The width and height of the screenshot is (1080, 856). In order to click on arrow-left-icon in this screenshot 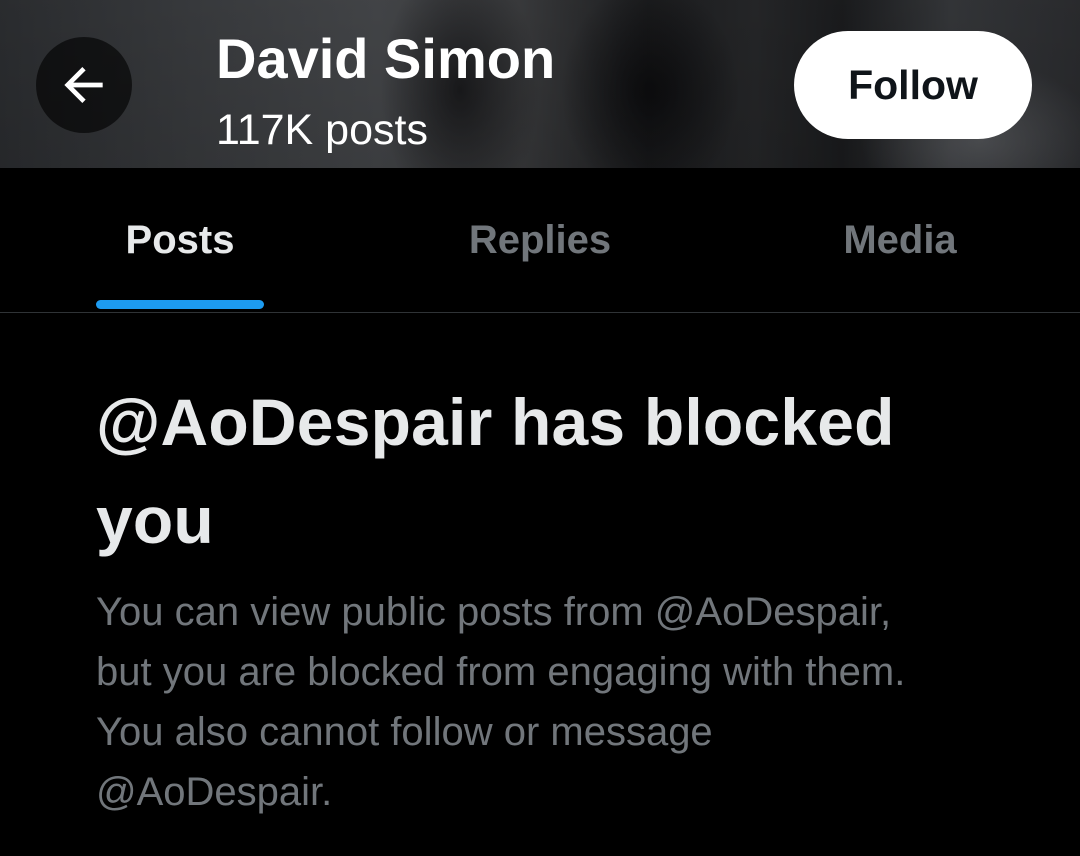, I will do `click(84, 85)`.